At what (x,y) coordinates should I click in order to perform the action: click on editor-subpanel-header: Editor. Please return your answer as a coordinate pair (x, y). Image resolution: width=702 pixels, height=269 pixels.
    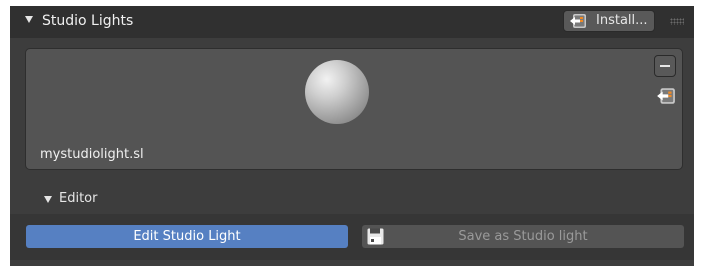
    Looking at the image, I should click on (352, 200).